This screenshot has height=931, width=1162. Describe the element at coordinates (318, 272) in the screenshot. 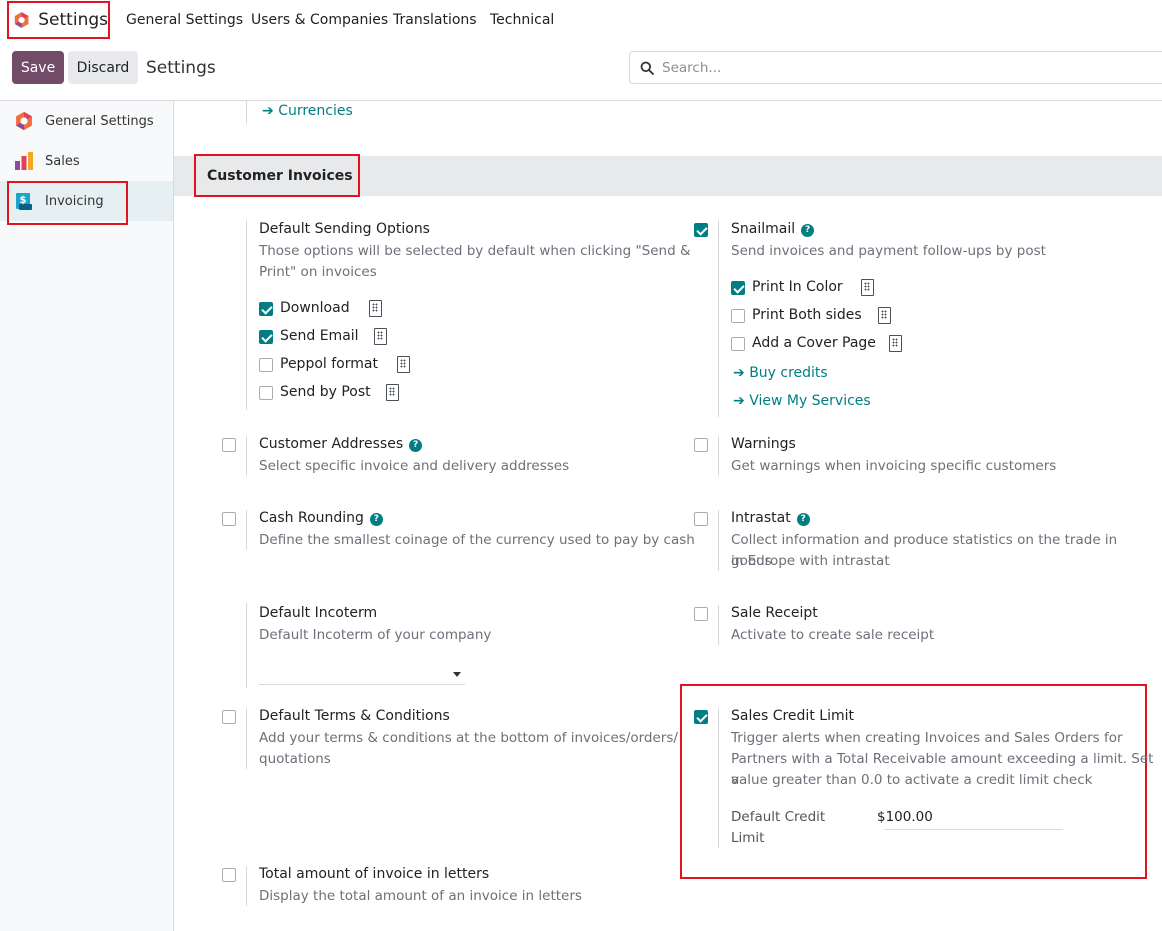

I see `default-sending-desc-2: Print" on invoices` at that location.